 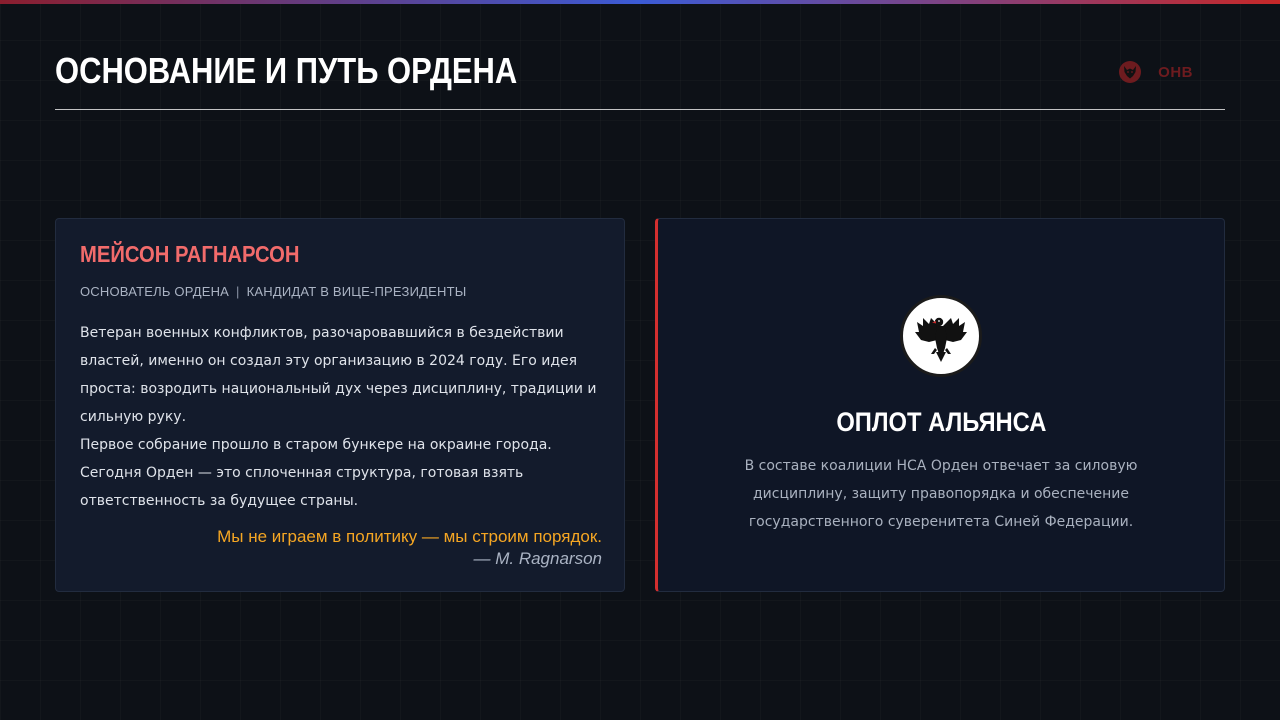 I want to click on quote-author: — M. Ragnarson, so click(x=538, y=558).